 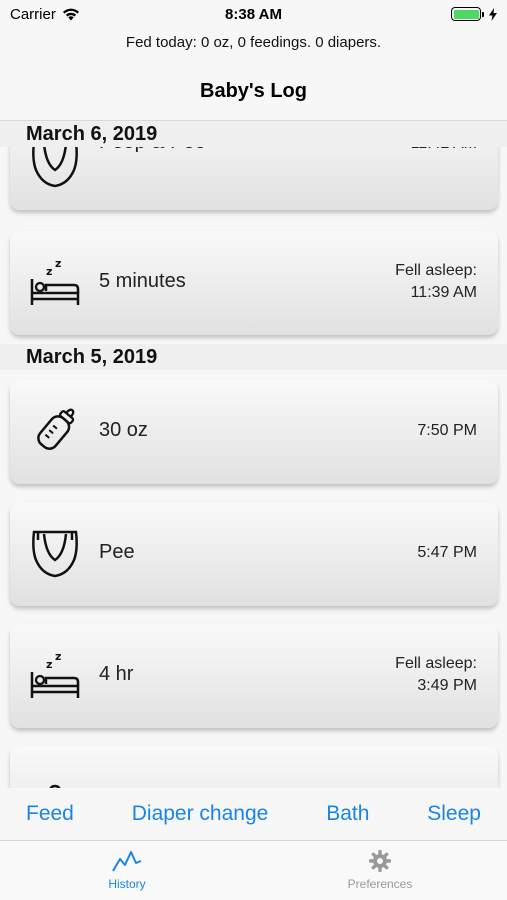 What do you see at coordinates (253, 357) in the screenshot?
I see `section-header-march-5: March 5, 2019` at bounding box center [253, 357].